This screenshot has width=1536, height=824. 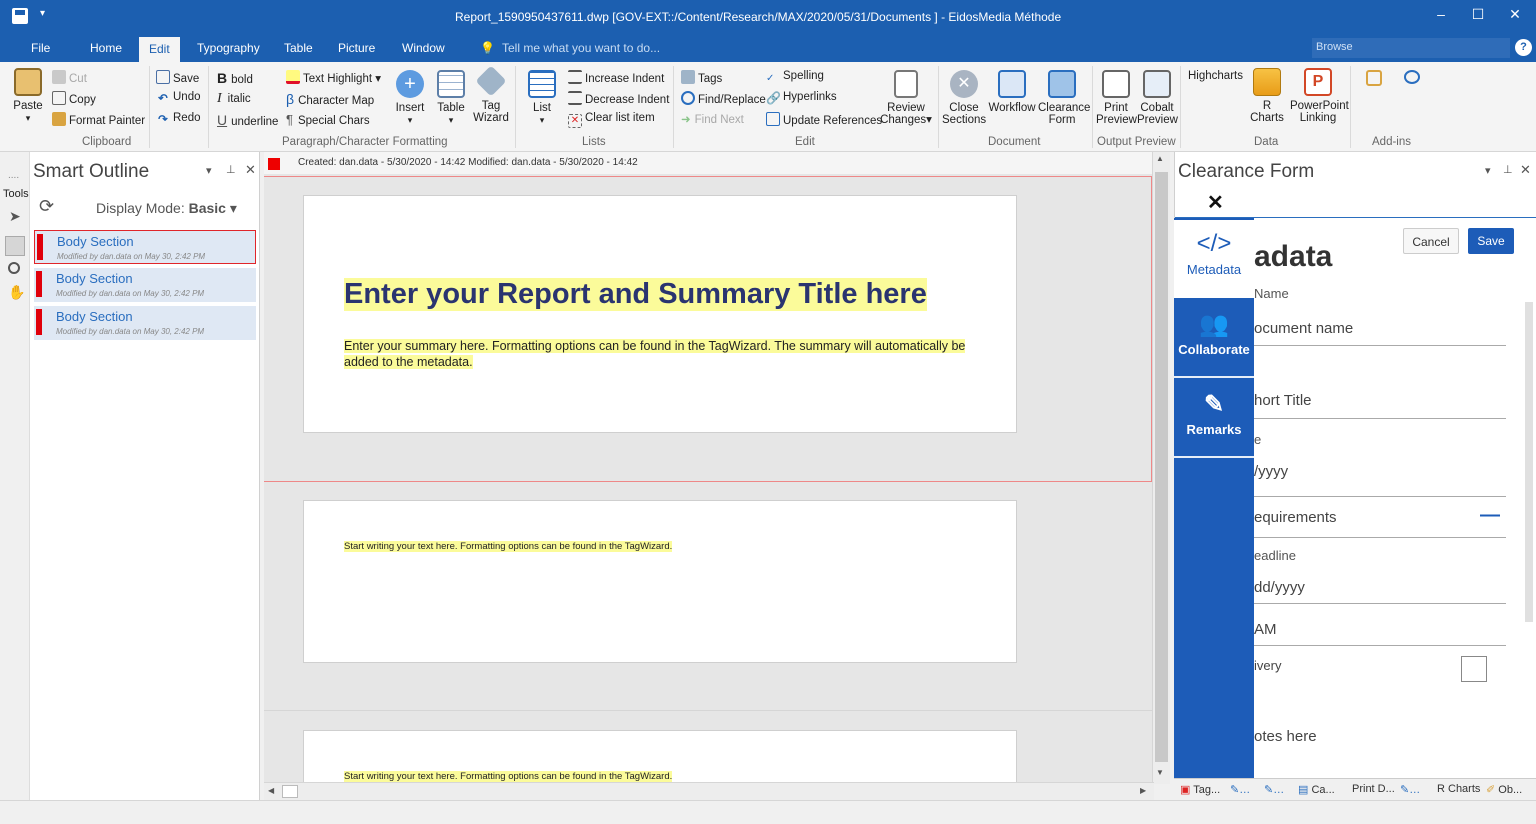 What do you see at coordinates (328, 119) in the screenshot?
I see `special-chars-button: ¶ Special Chars` at bounding box center [328, 119].